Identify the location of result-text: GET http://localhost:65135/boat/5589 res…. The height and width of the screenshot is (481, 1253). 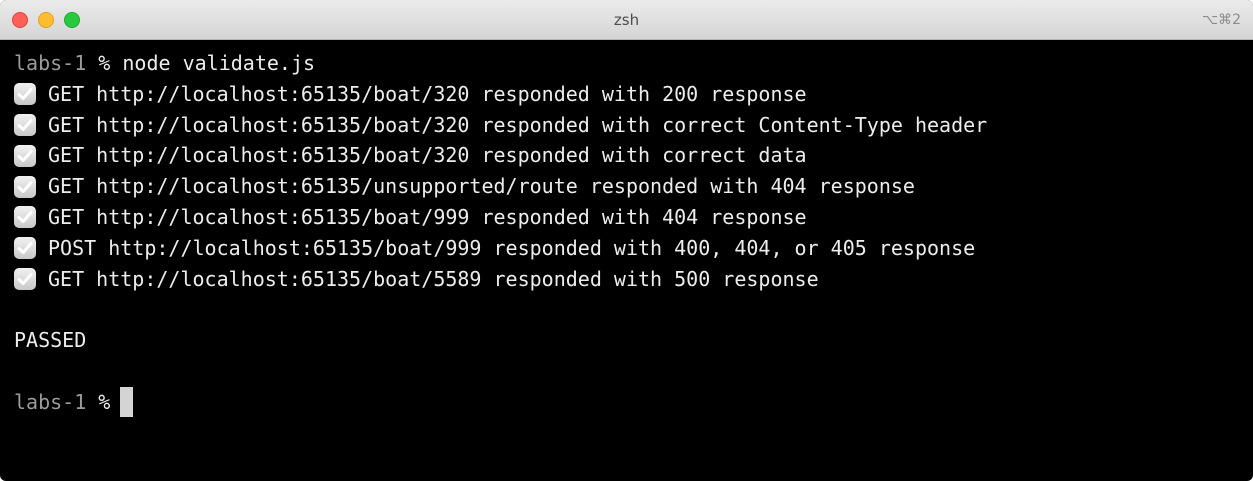
(433, 278).